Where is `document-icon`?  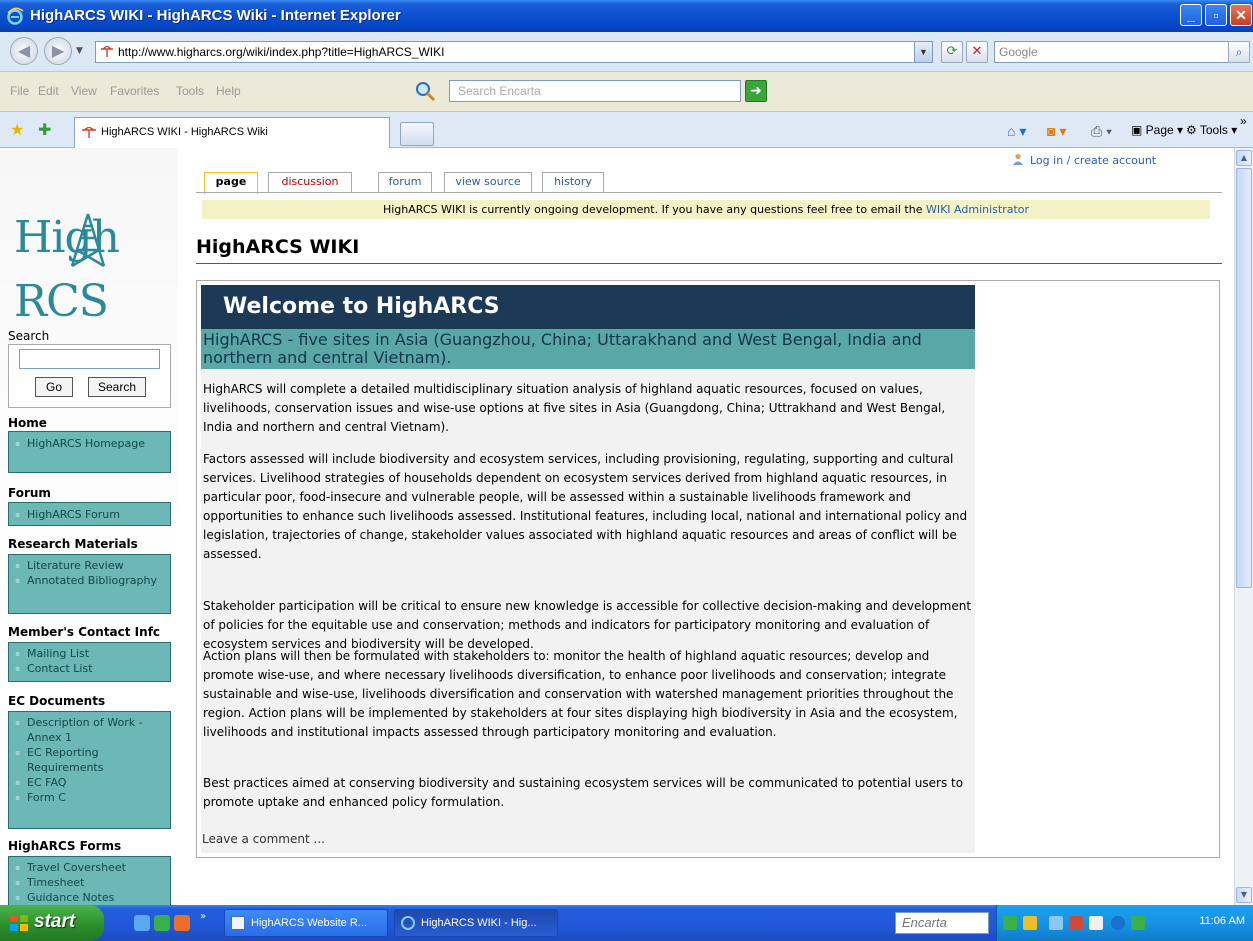
document-icon is located at coordinates (238, 923).